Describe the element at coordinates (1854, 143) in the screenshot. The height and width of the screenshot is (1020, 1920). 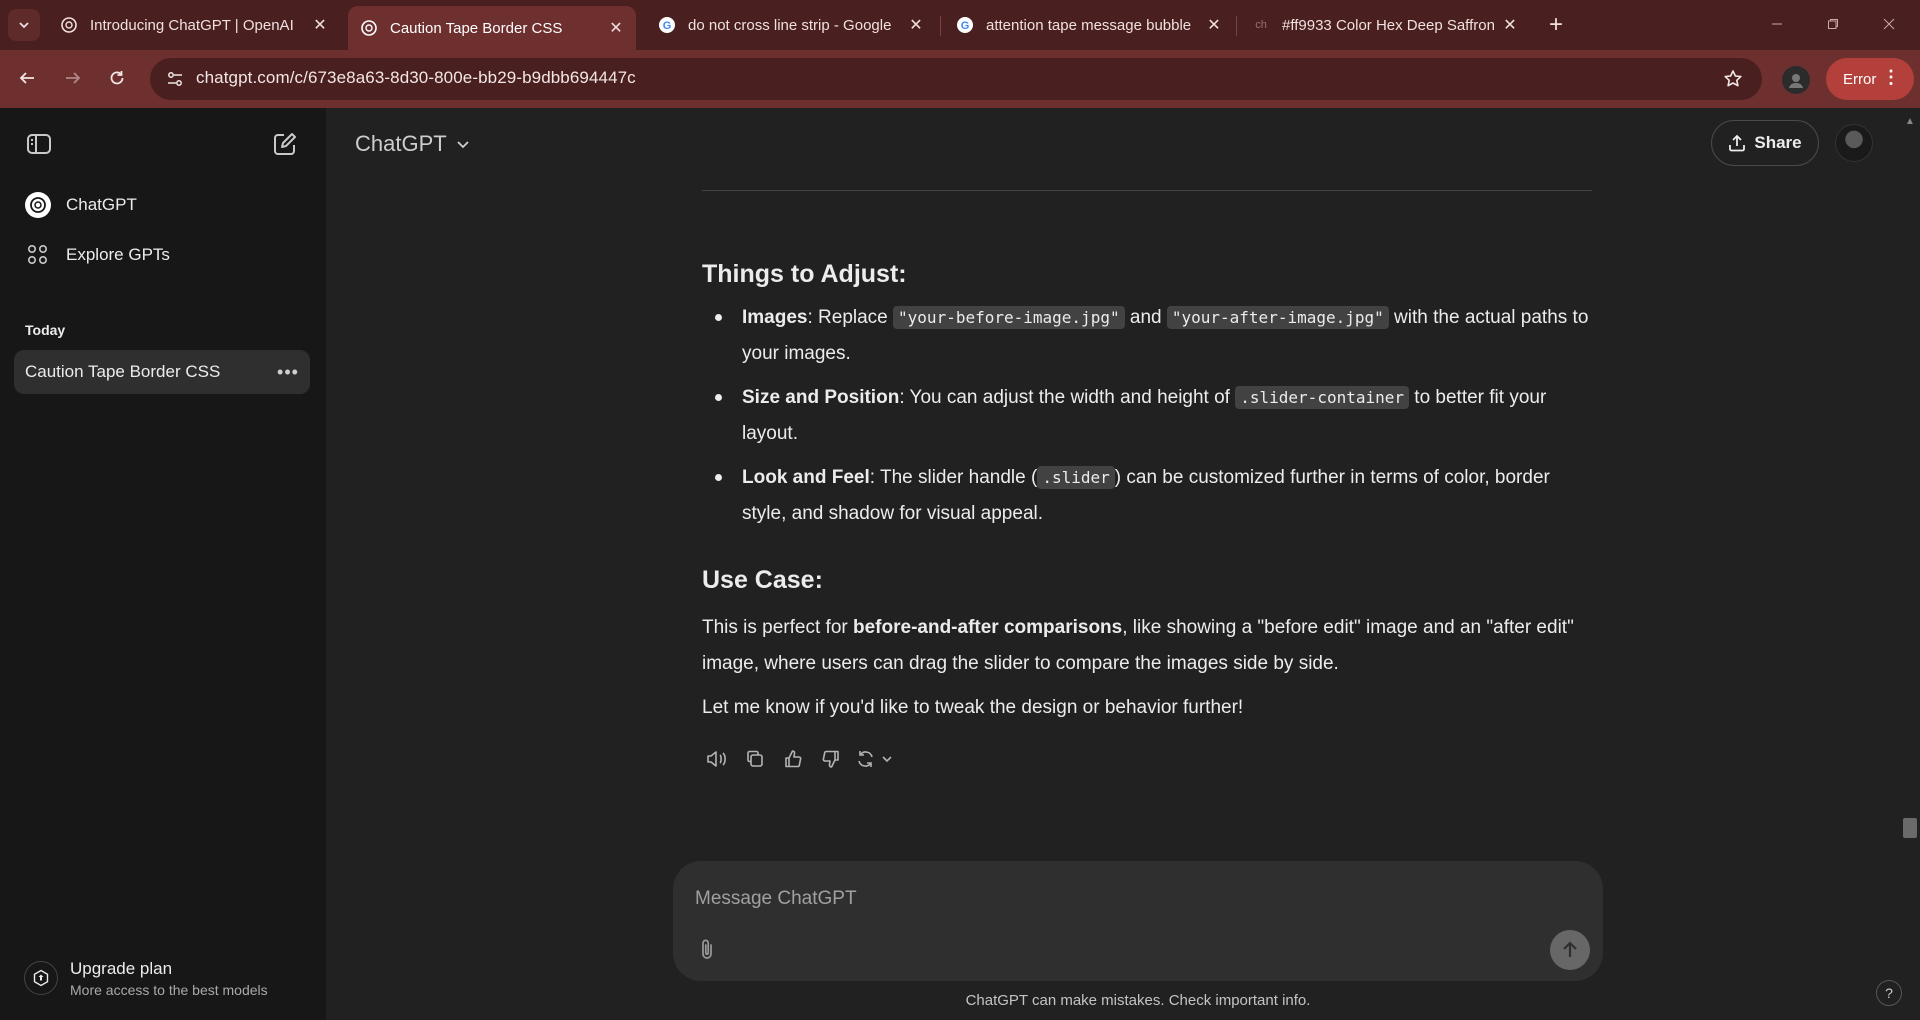
I see `user-avatar` at that location.